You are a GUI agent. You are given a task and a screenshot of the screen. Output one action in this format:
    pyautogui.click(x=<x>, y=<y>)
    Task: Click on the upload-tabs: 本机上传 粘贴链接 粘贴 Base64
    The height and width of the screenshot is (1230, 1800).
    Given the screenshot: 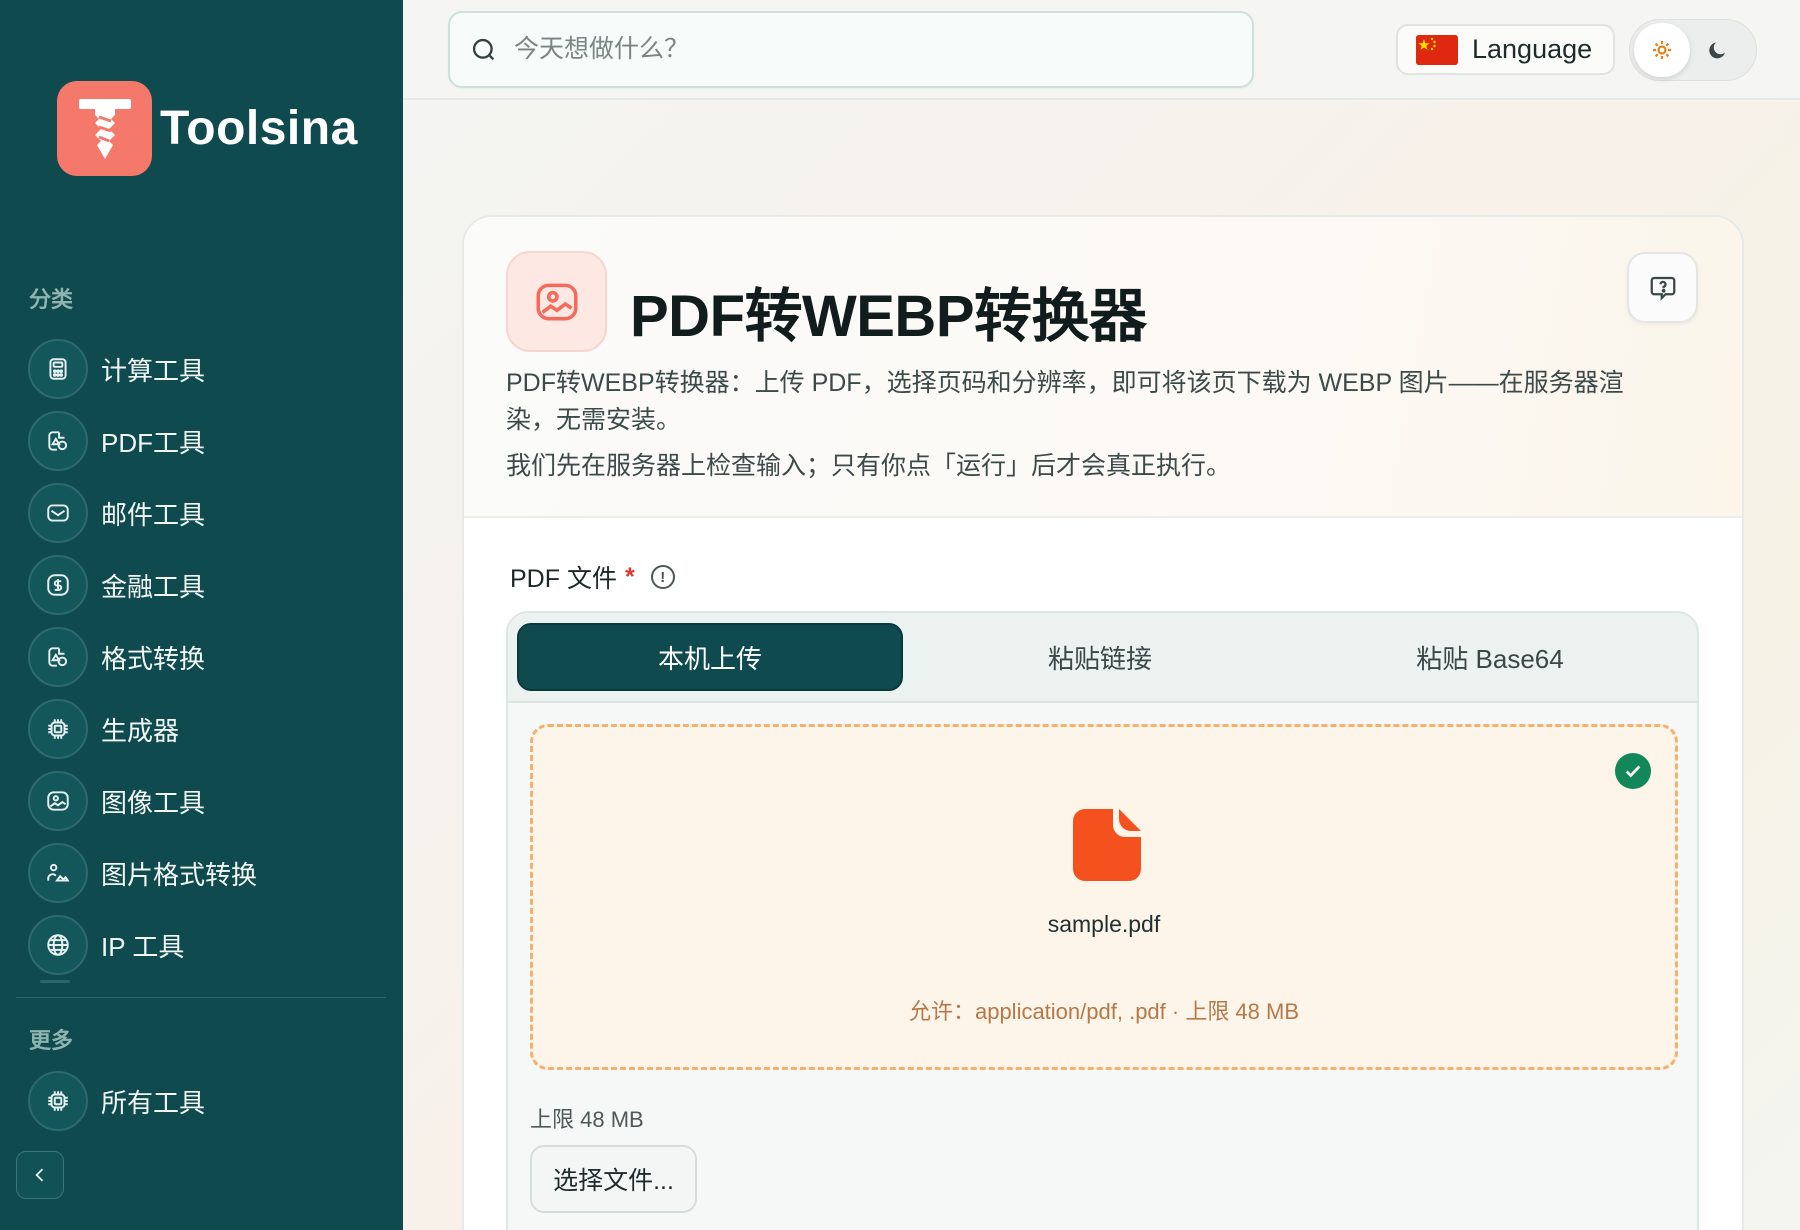 What is the action you would take?
    pyautogui.click(x=1102, y=658)
    